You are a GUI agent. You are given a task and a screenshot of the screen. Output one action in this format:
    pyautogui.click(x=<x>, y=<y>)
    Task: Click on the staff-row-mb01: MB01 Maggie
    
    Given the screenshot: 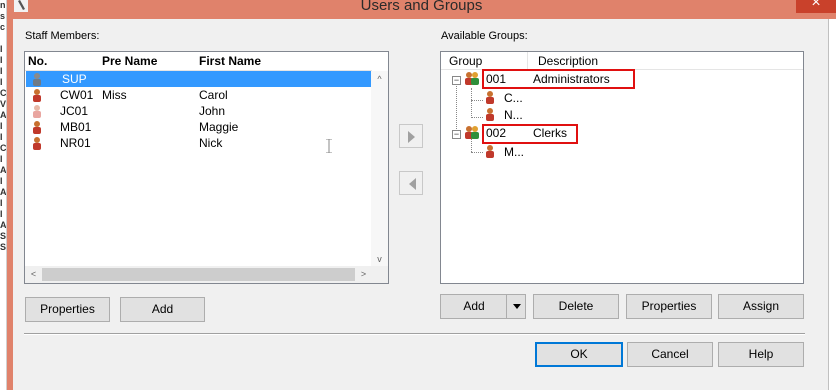 What is the action you would take?
    pyautogui.click(x=199, y=127)
    